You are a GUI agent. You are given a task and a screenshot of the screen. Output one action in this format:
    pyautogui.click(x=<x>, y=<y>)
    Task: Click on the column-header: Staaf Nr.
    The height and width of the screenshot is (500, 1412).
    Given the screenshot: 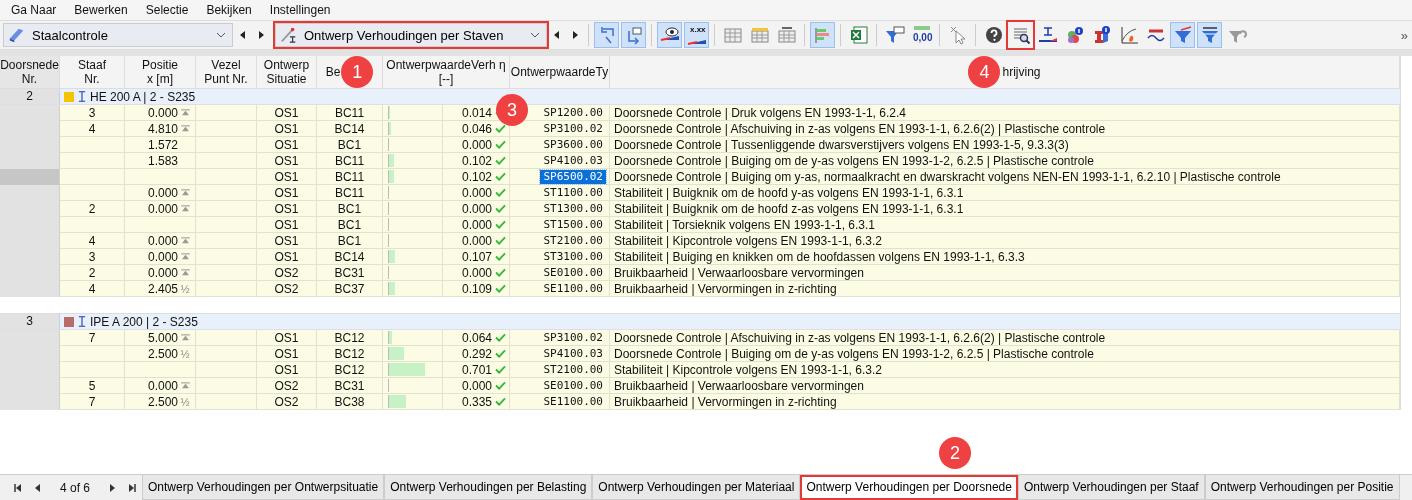 What is the action you would take?
    pyautogui.click(x=92, y=72)
    